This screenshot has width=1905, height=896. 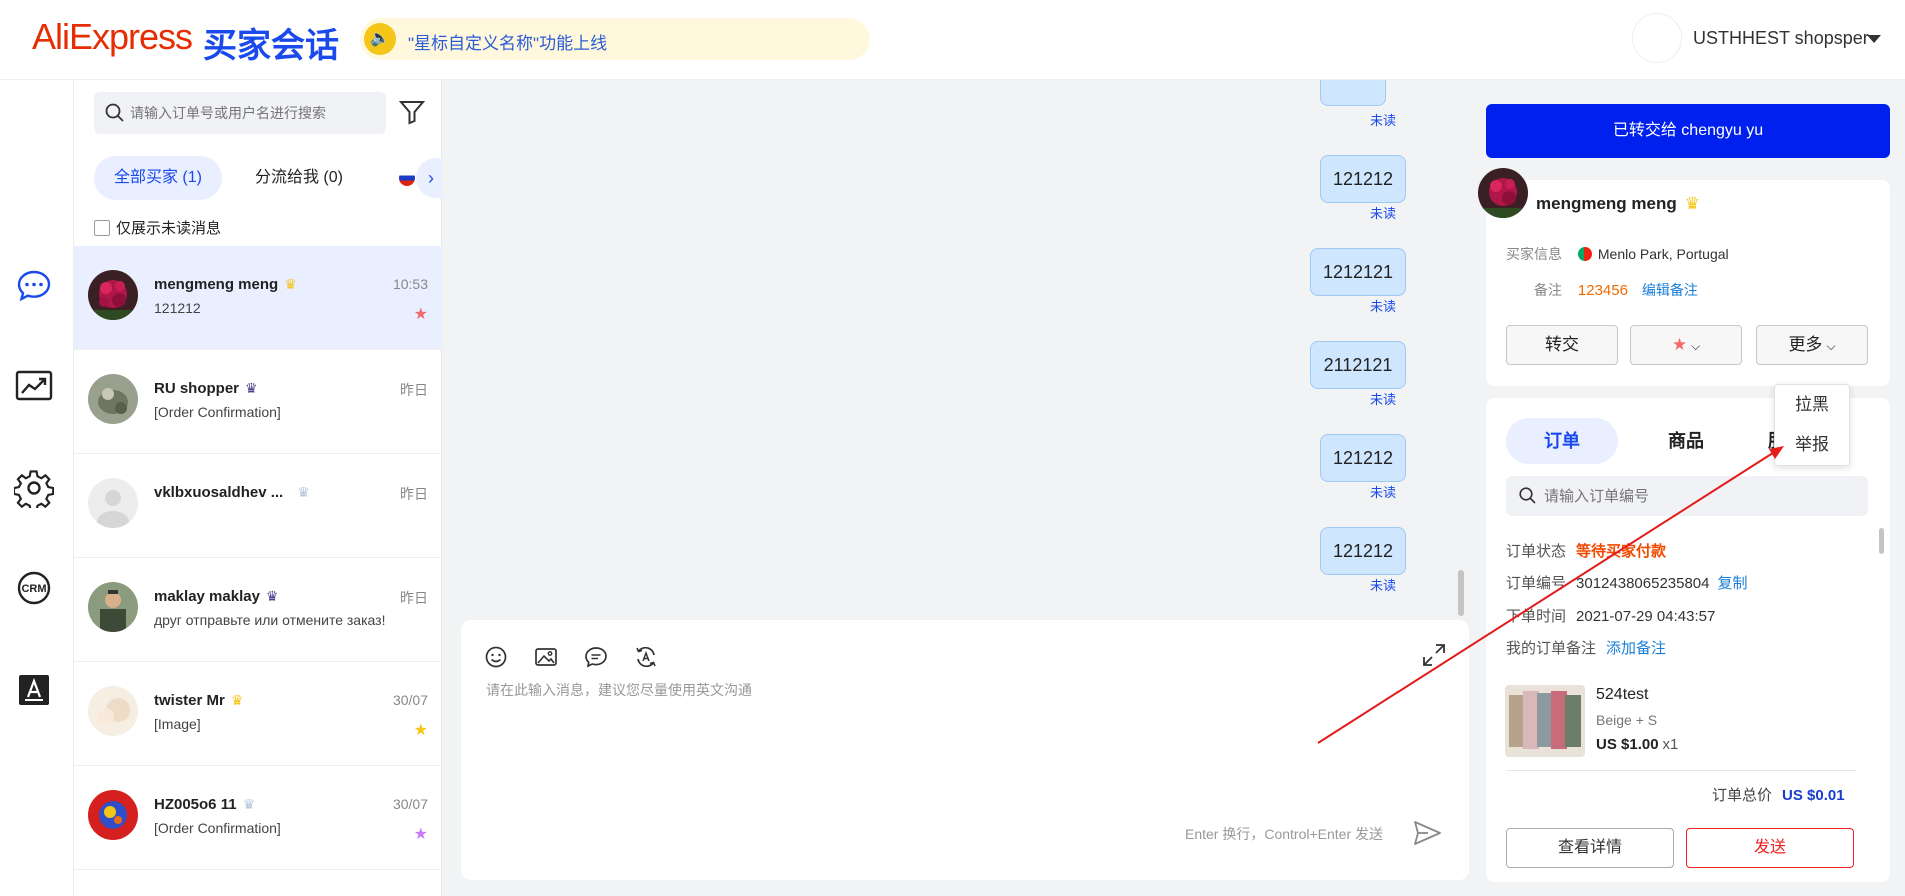 I want to click on transfer-status-banner: 已转交给 chengyu yu, so click(x=1688, y=131).